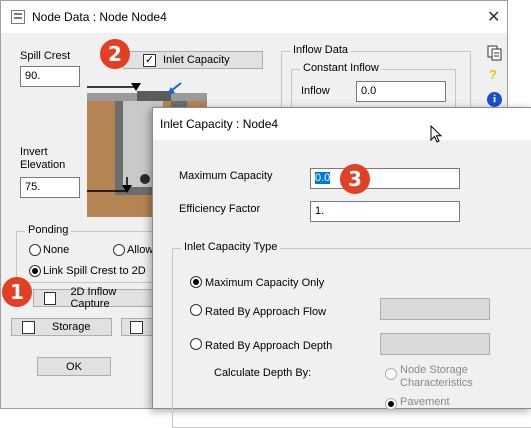  What do you see at coordinates (196, 60) in the screenshot?
I see `inlet-capacity-label: Inlet Capacity` at bounding box center [196, 60].